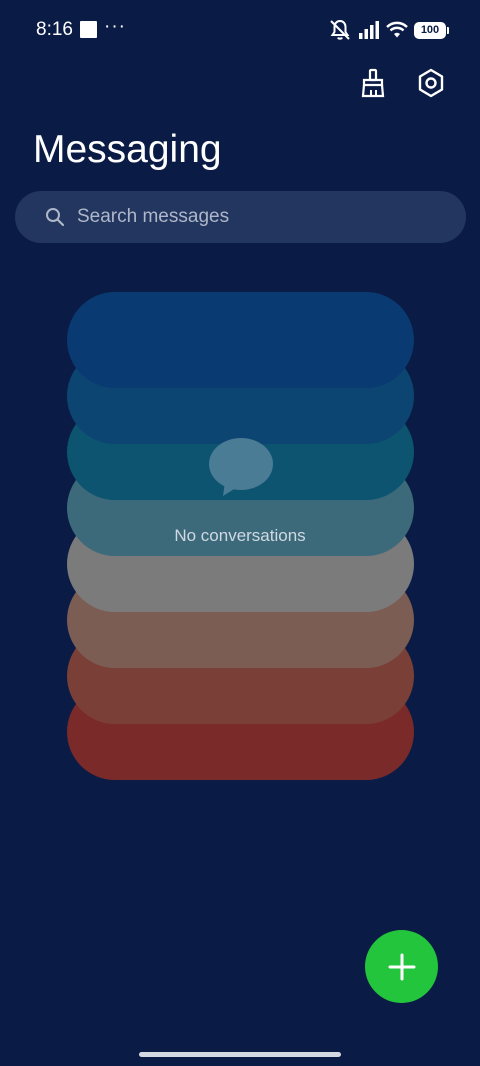  Describe the element at coordinates (115, 26) in the screenshot. I see `more-notifications-icon: ···` at that location.